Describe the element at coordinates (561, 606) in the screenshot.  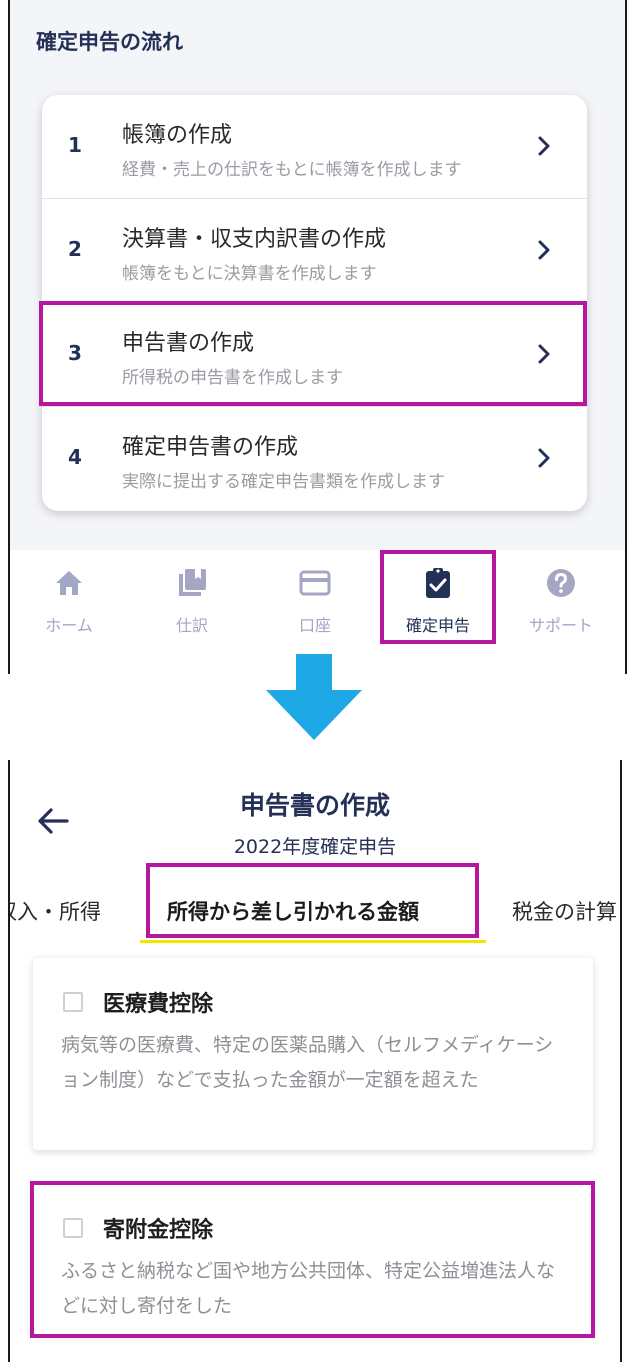
I see `nav-item-support: サポート` at that location.